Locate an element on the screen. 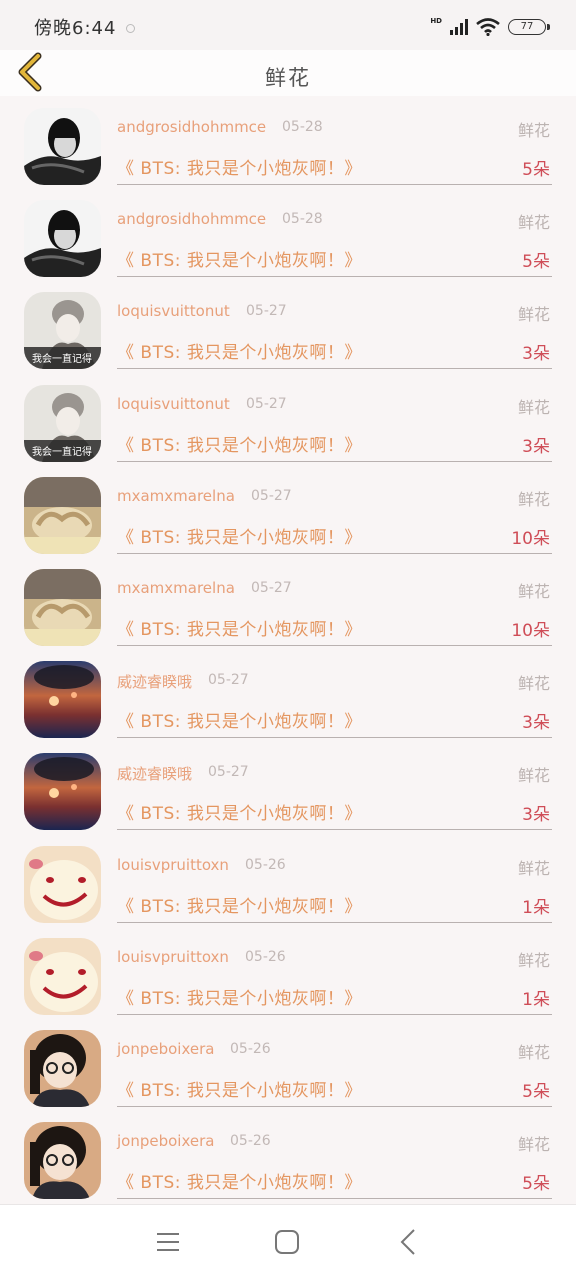  header: 鲜花 is located at coordinates (288, 73).